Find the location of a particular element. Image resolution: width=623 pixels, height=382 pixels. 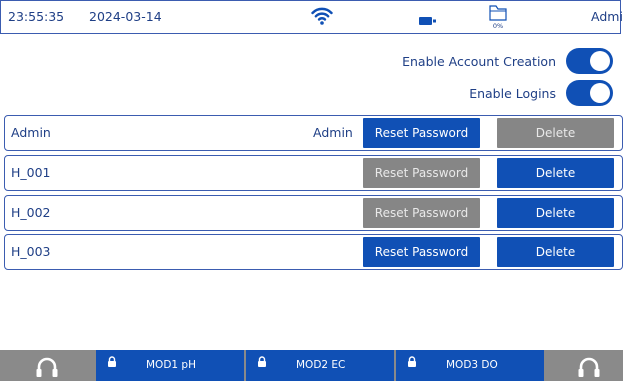

user-name: H_003 is located at coordinates (31, 251).